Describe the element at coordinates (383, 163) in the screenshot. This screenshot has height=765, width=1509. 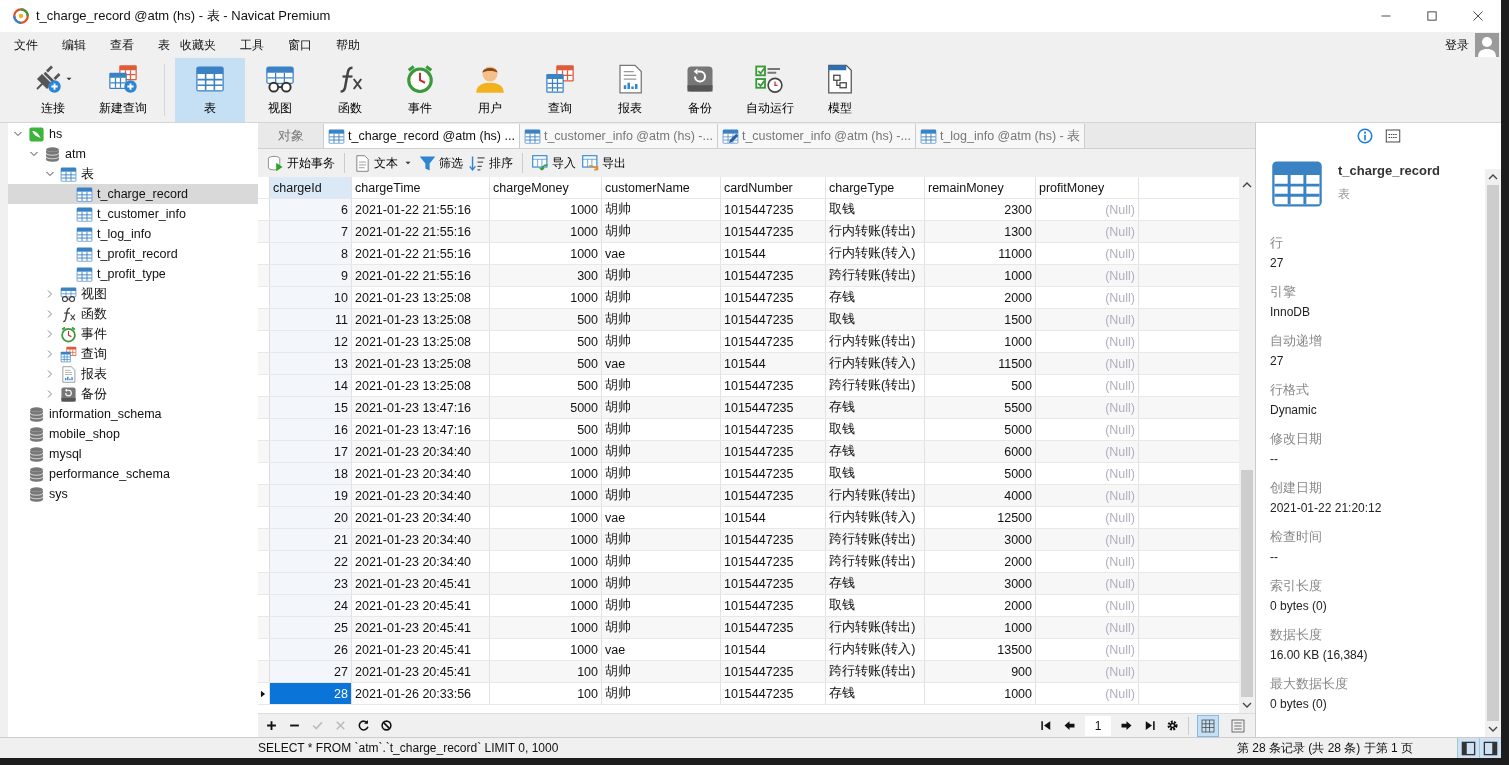
I see `text-button: 文本` at that location.